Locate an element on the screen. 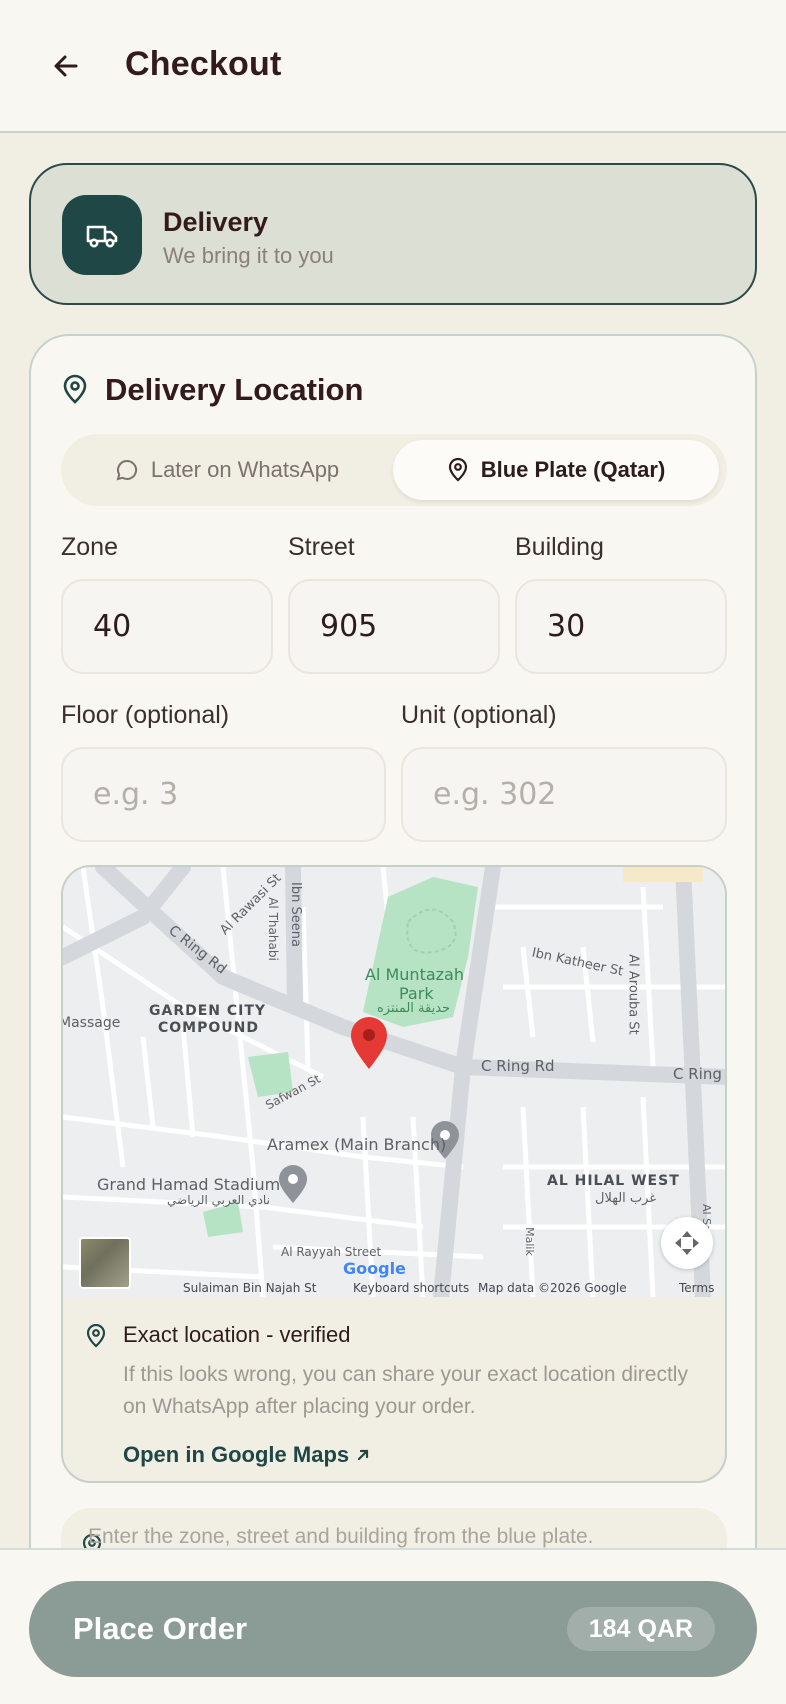 Image resolution: width=786 pixels, height=1704 pixels. checkout-footer: Place Order 184 QAR is located at coordinates (393, 1626).